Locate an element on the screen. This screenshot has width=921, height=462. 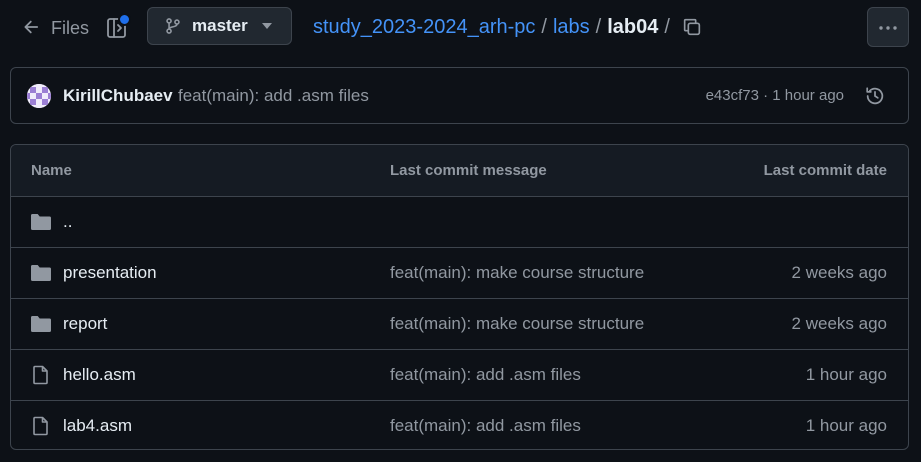
arrow-left-icon is located at coordinates (31, 27).